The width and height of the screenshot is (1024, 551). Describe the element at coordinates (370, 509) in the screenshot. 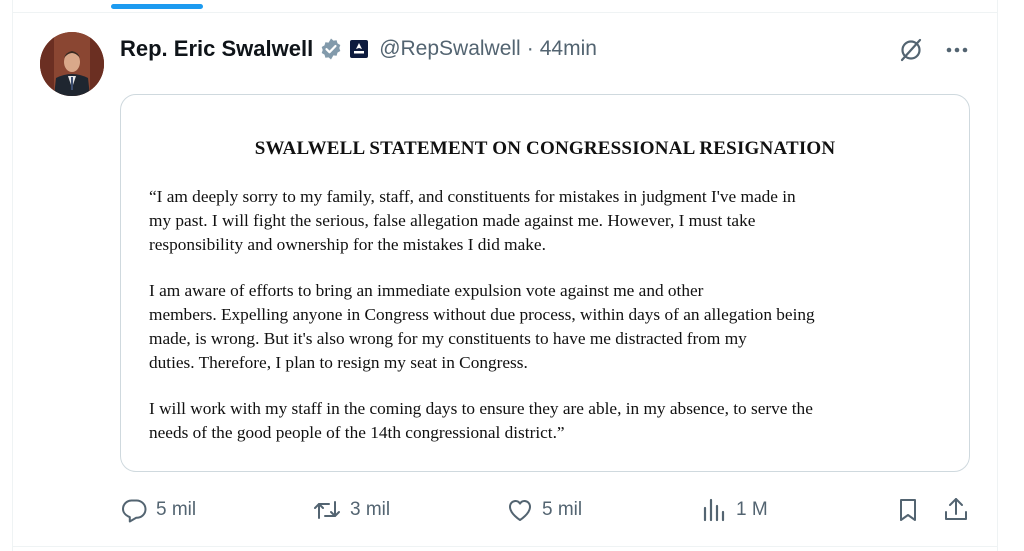

I see `repost-count: 3 mil` at that location.